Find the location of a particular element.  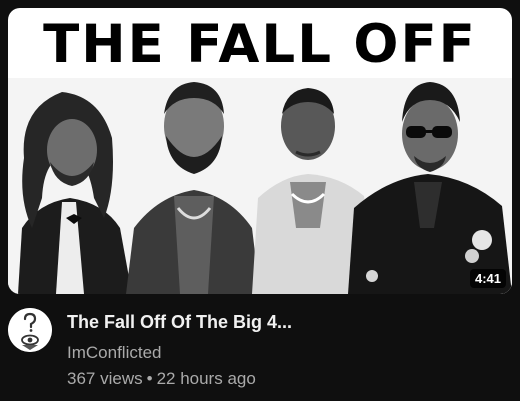

view-count: 367 views is located at coordinates (105, 378).